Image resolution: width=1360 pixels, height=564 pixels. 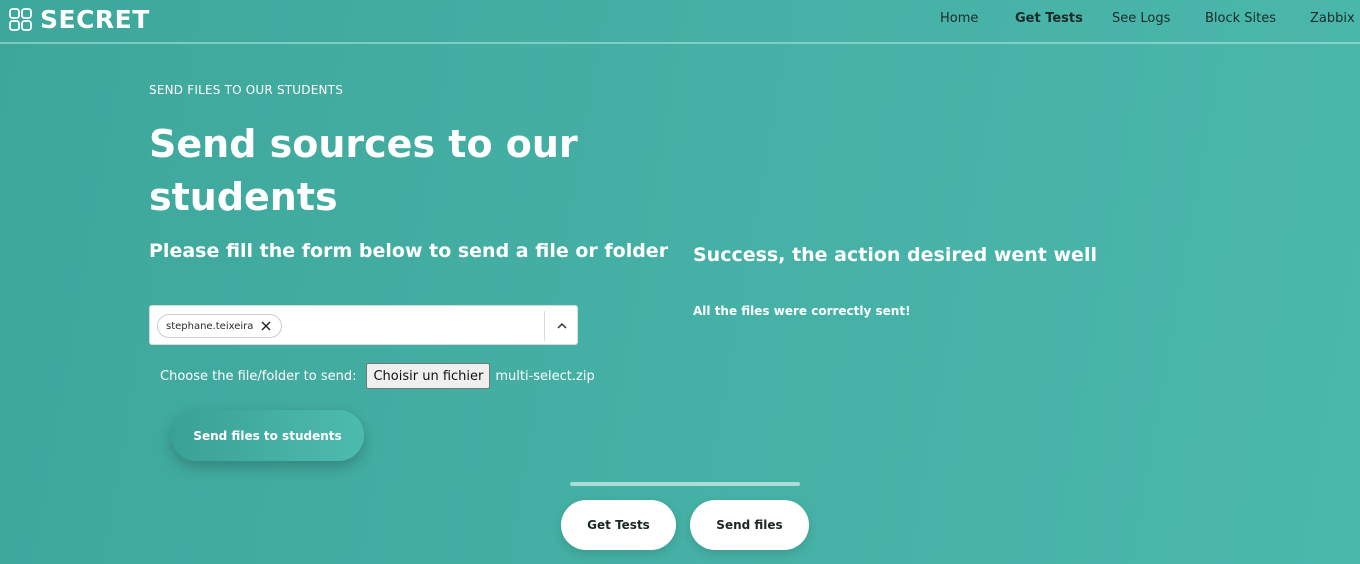 What do you see at coordinates (1141, 18) in the screenshot?
I see `nav-link-see-logs: See Logs` at bounding box center [1141, 18].